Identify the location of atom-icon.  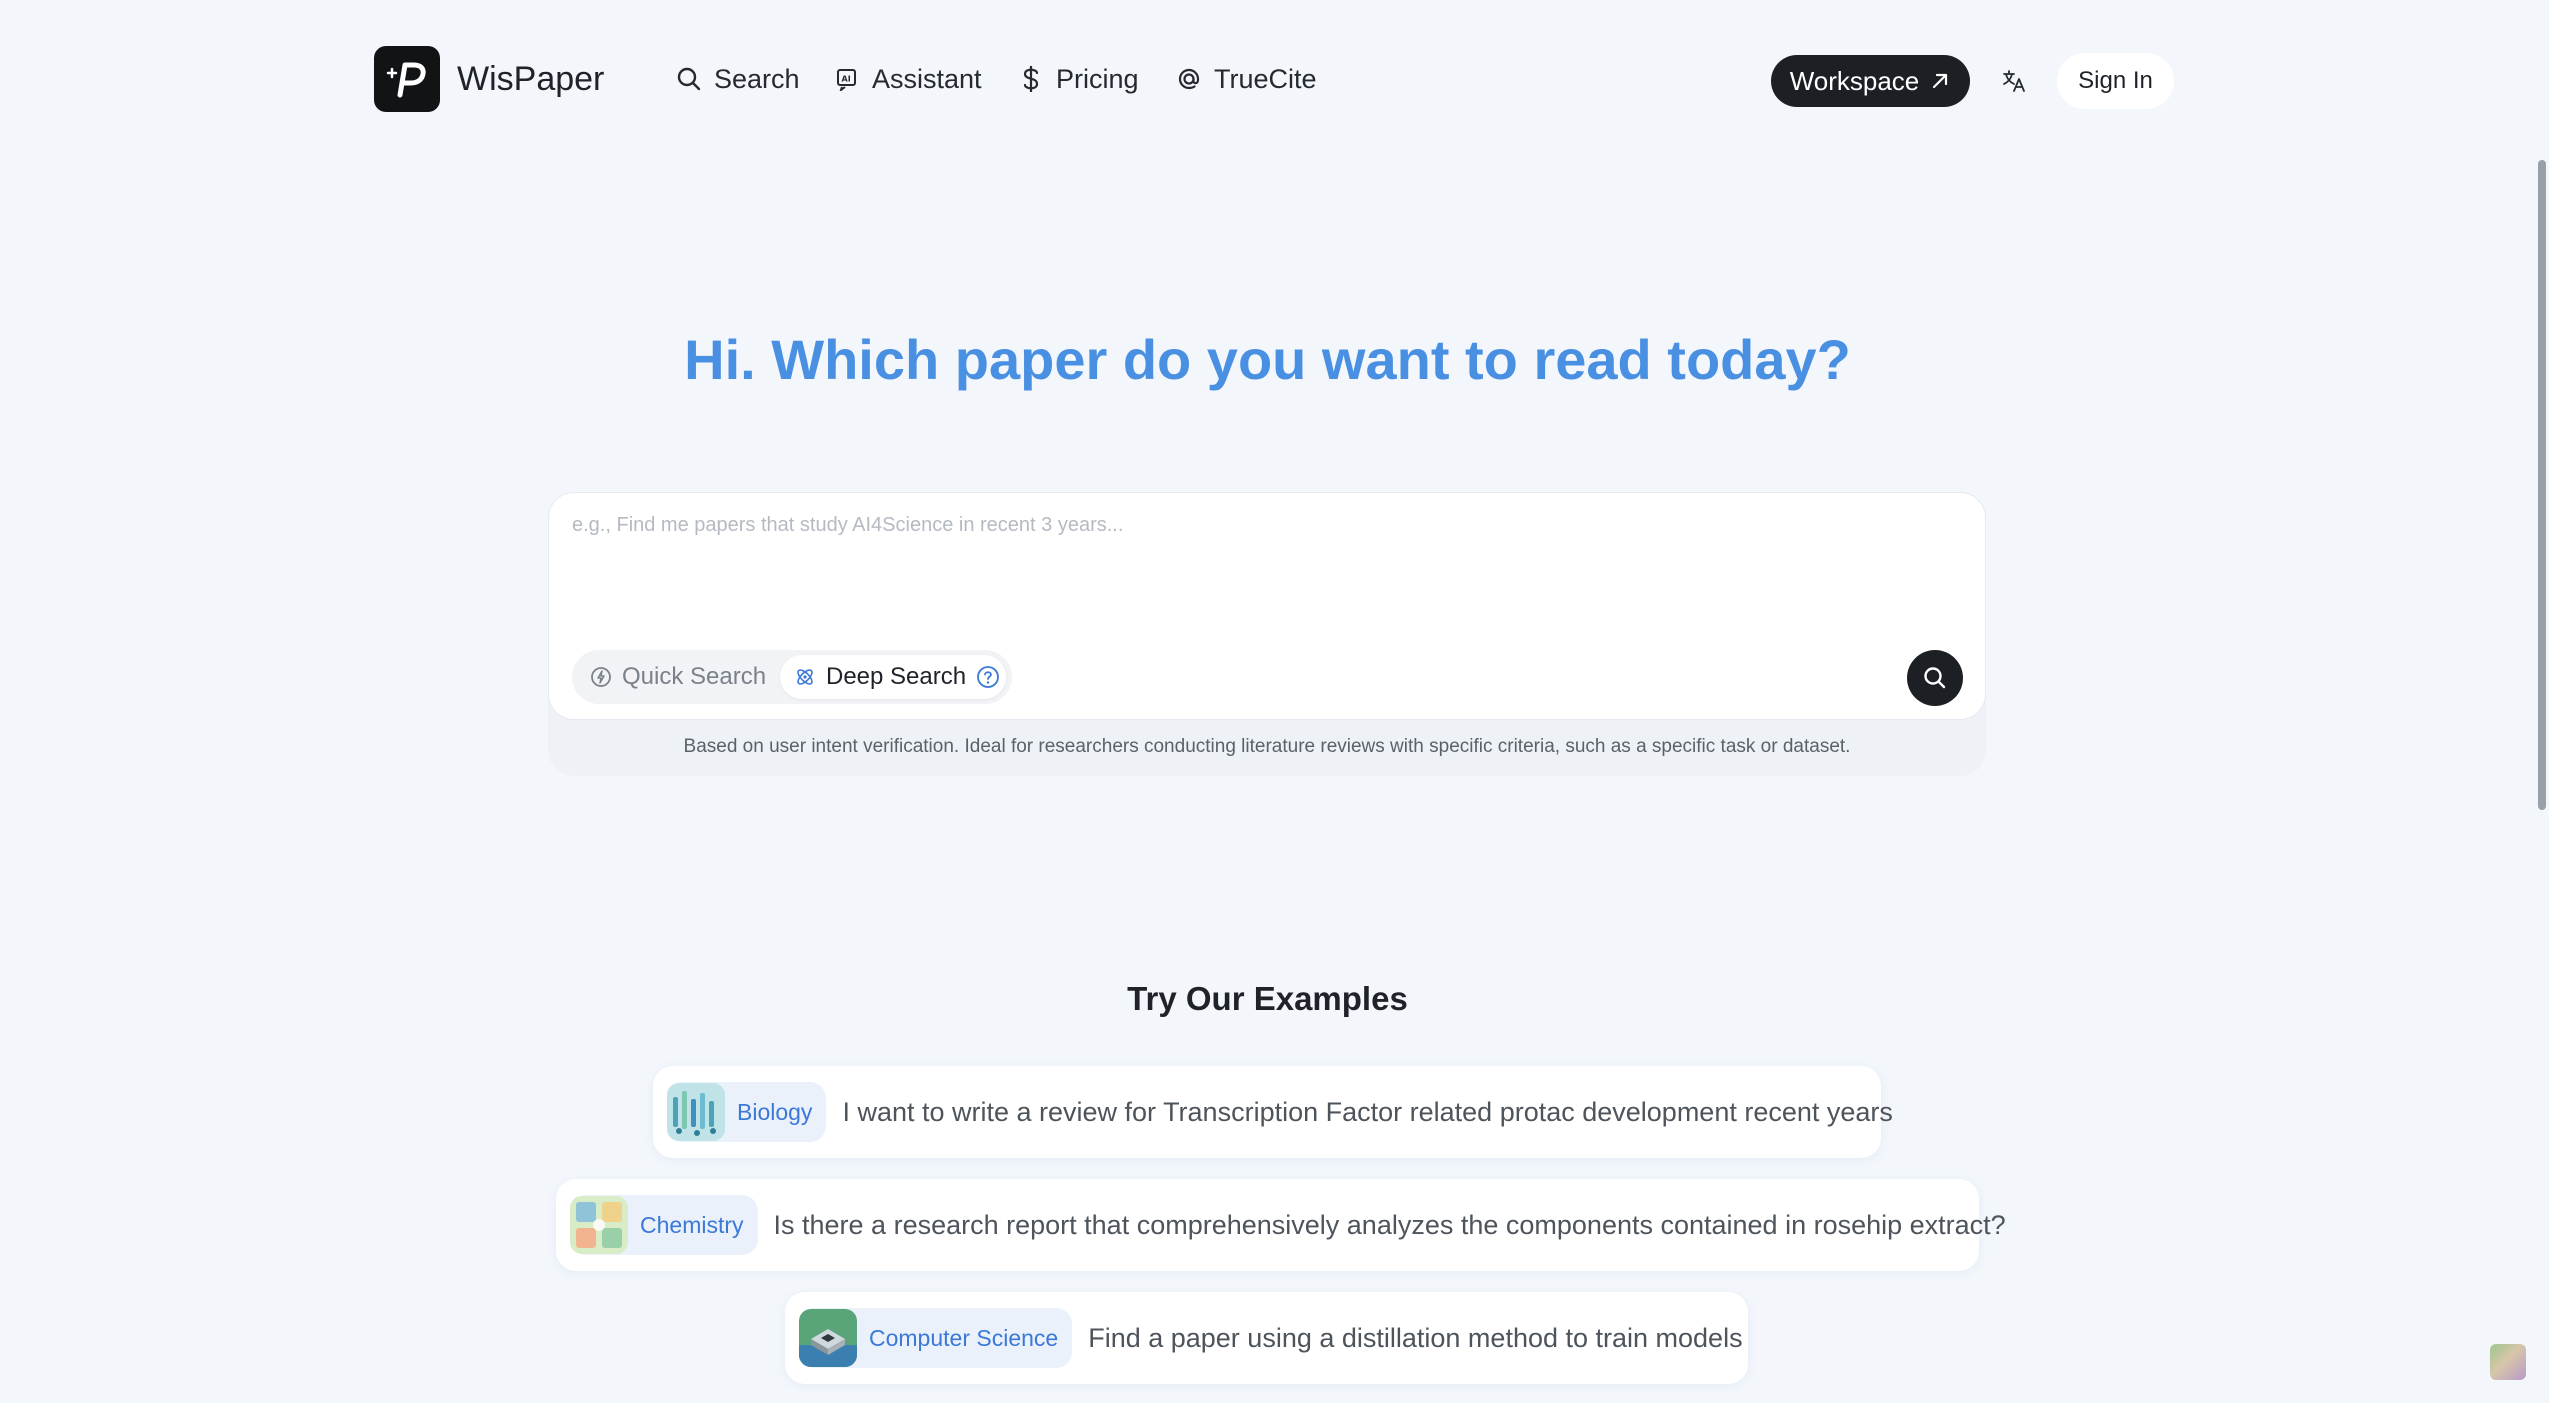
(805, 677).